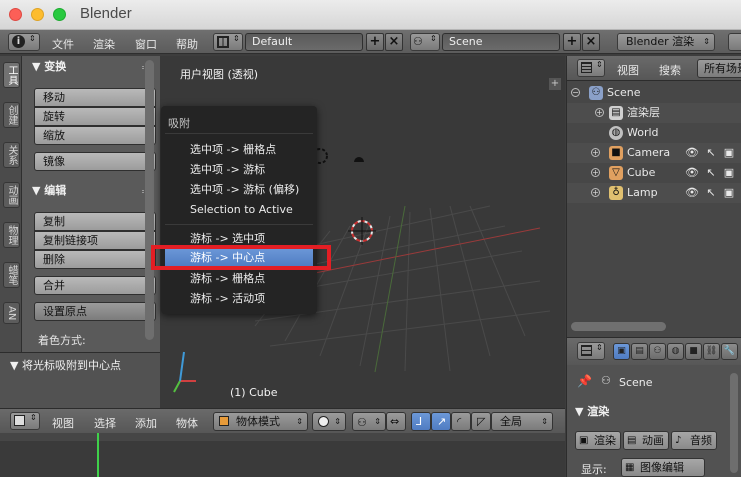 The image size is (741, 477). What do you see at coordinates (59, 14) in the screenshot?
I see `zoom-window-button` at bounding box center [59, 14].